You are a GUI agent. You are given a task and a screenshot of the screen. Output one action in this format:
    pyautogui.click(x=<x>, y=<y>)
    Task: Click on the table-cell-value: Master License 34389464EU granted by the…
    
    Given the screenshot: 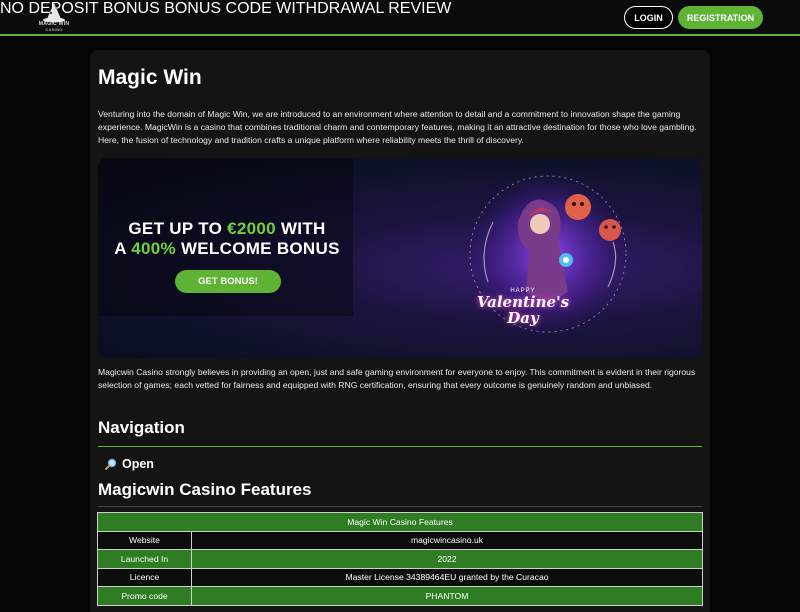 What is the action you would take?
    pyautogui.click(x=447, y=577)
    